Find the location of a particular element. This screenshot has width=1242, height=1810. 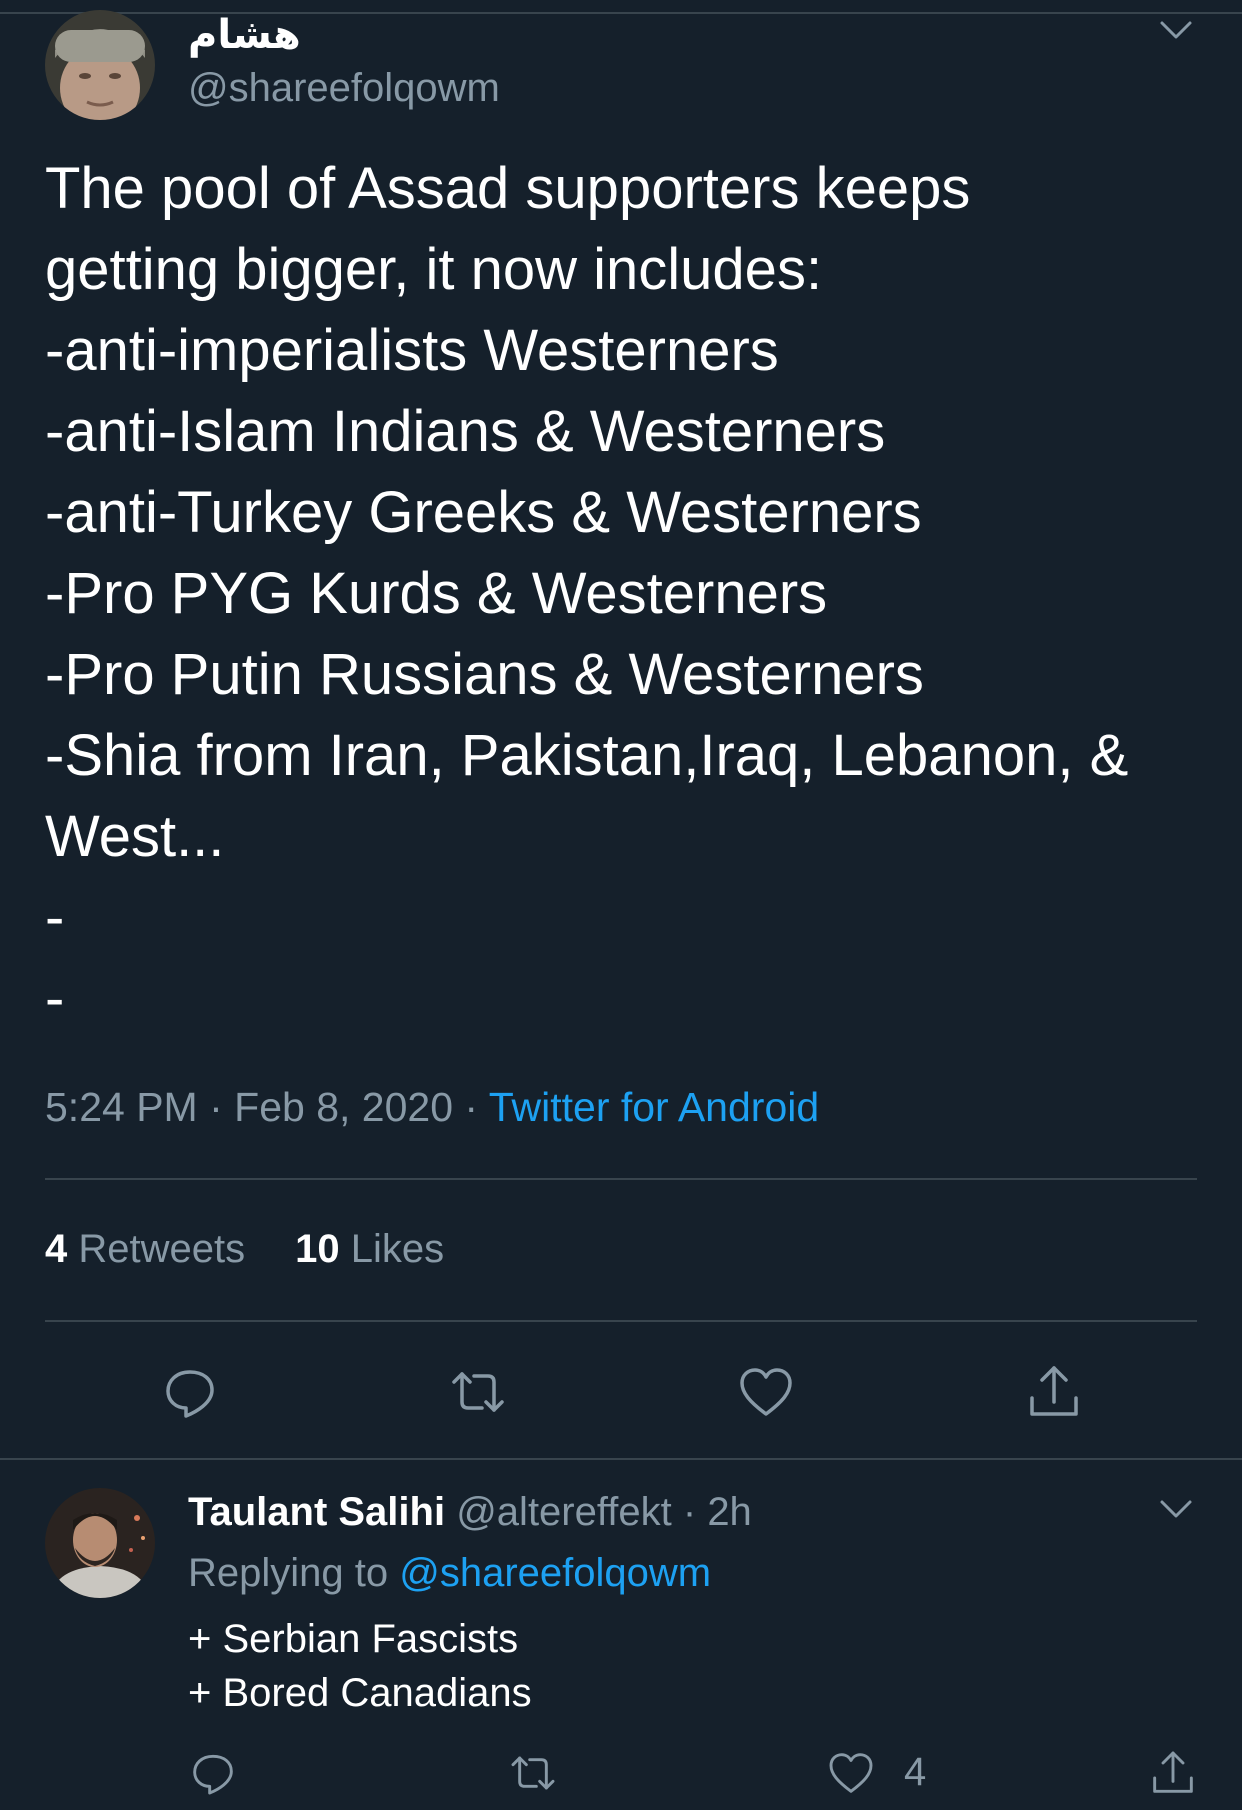

author-handle: @shareefolqowm is located at coordinates (344, 88).